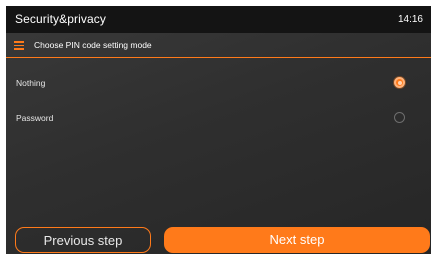  What do you see at coordinates (297, 240) in the screenshot?
I see `next-step-button: Next step` at bounding box center [297, 240].